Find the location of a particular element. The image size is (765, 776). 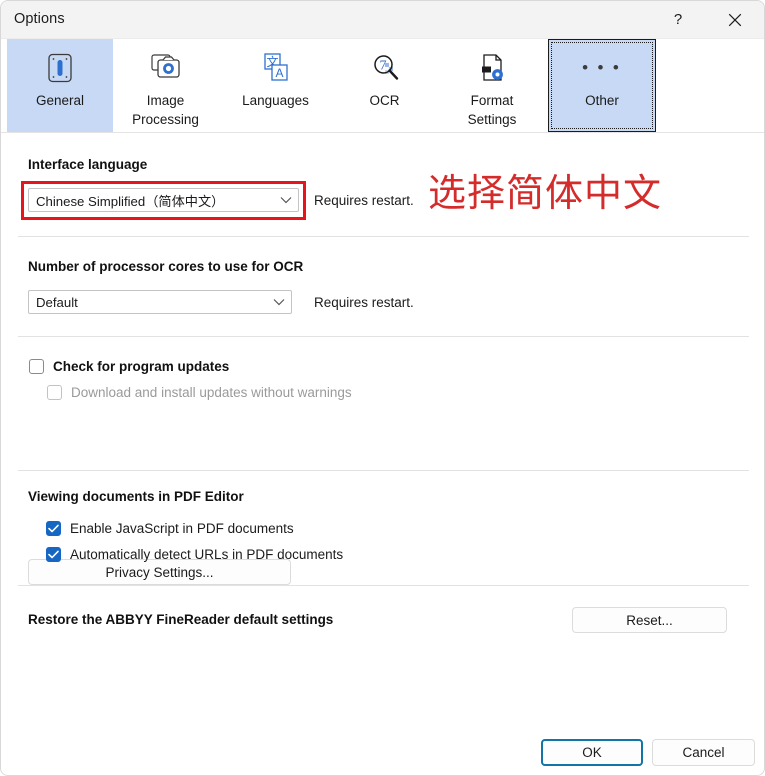

svg-text: 7 is located at coordinates (382, 66).